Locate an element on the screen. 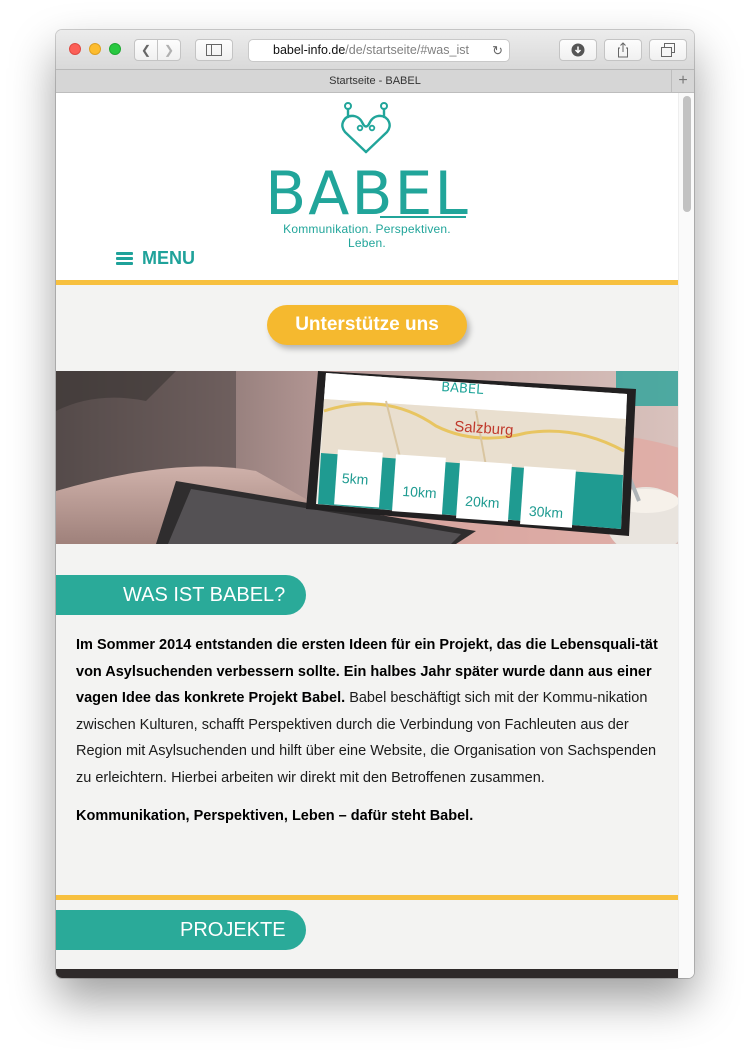  section-heading-was-ist-babel: WAS IST BABEL? is located at coordinates (181, 595).